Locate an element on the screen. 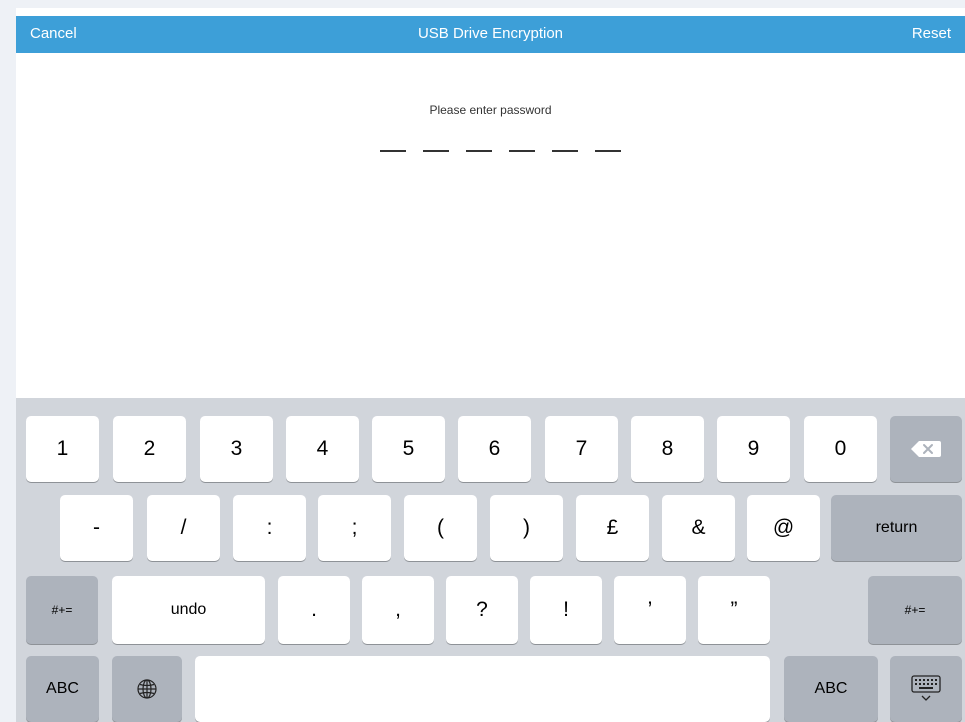 The image size is (965, 722). symbols-key-right: #+= is located at coordinates (915, 610).